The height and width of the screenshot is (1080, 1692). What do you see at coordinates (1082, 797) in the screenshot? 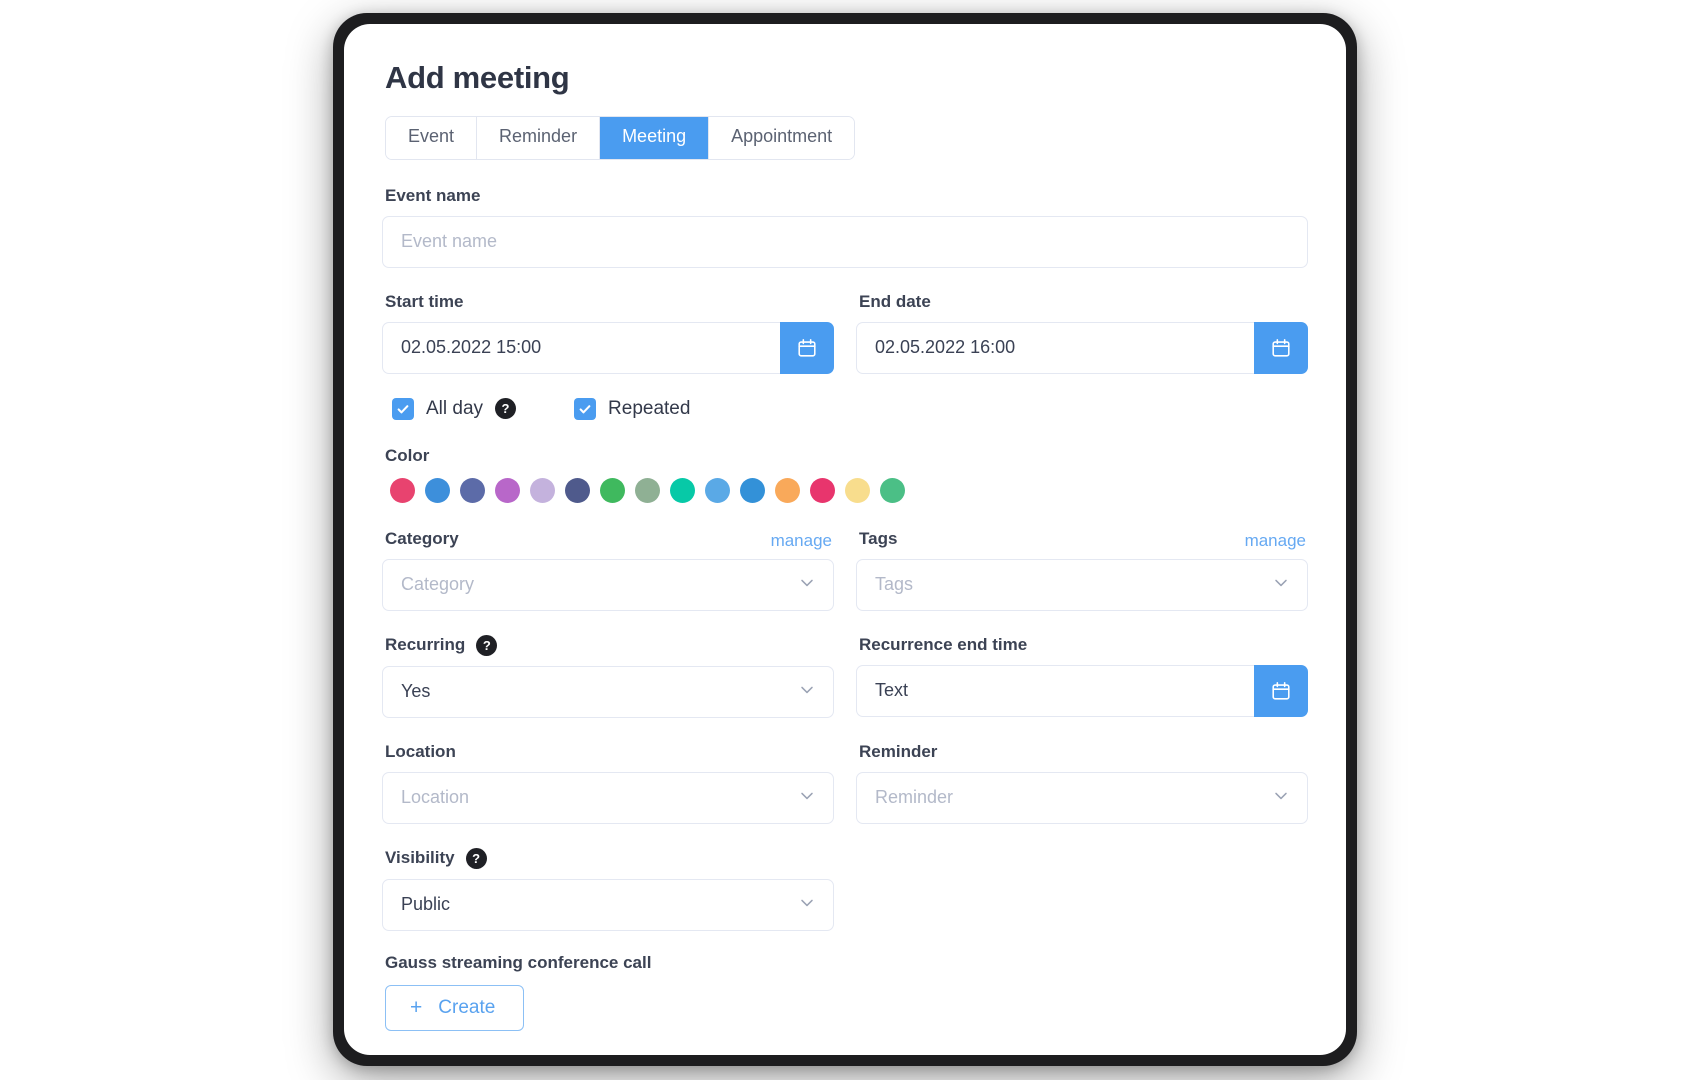
I see `reminder-select: Reminder` at bounding box center [1082, 797].